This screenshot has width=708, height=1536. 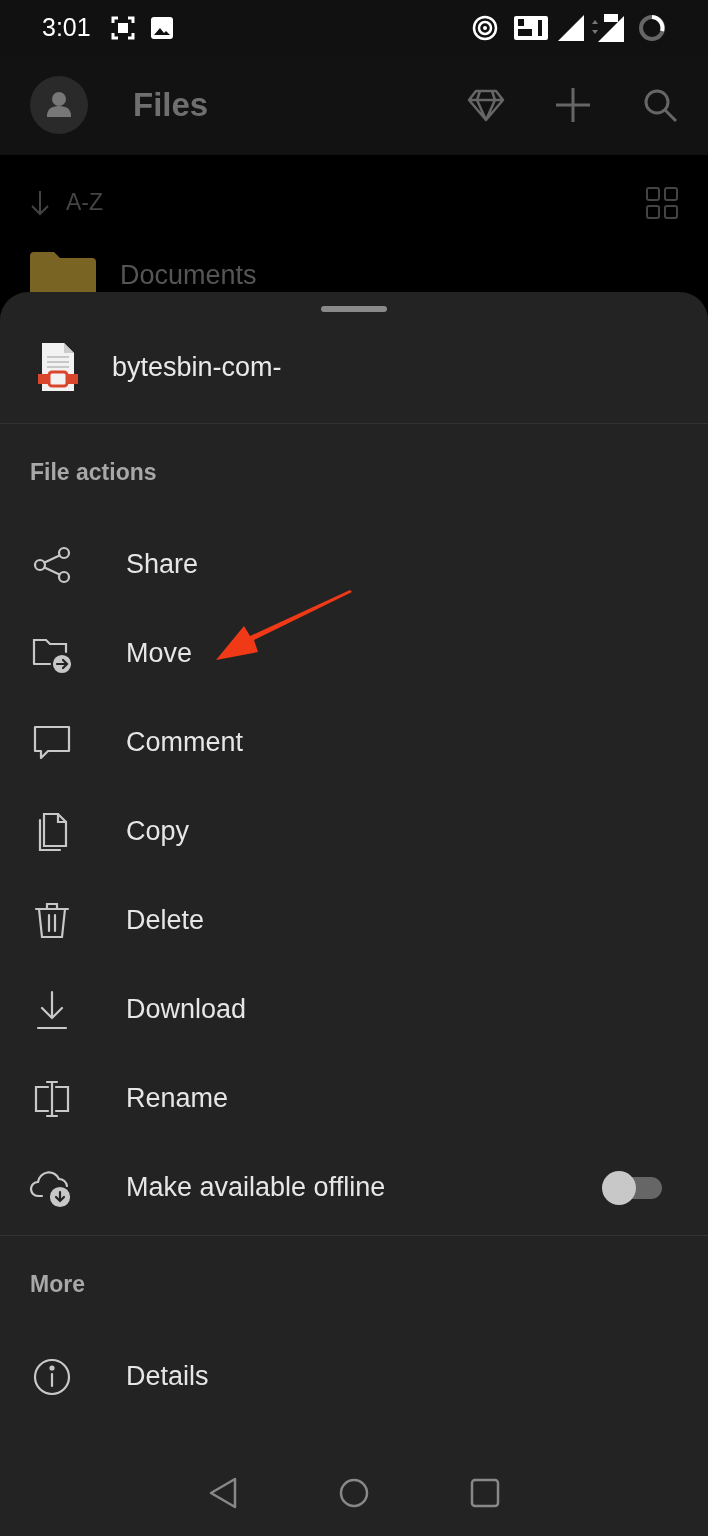 What do you see at coordinates (59, 105) in the screenshot?
I see `avatar-icon` at bounding box center [59, 105].